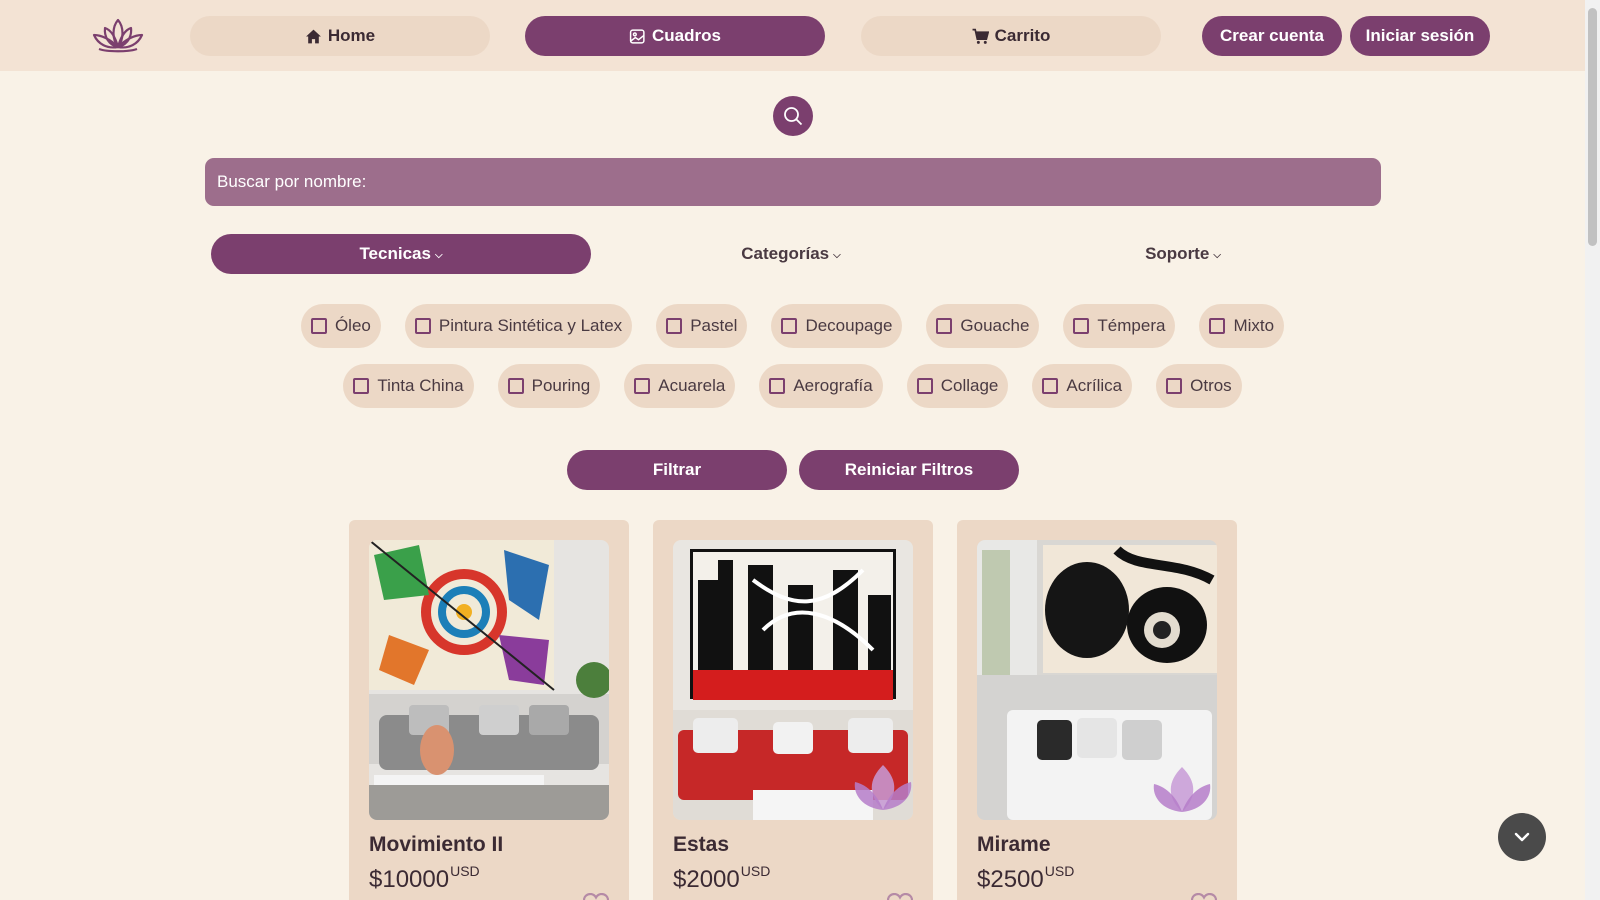 Image resolution: width=1600 pixels, height=900 pixels. I want to click on lotus-logo-icon, so click(118, 35).